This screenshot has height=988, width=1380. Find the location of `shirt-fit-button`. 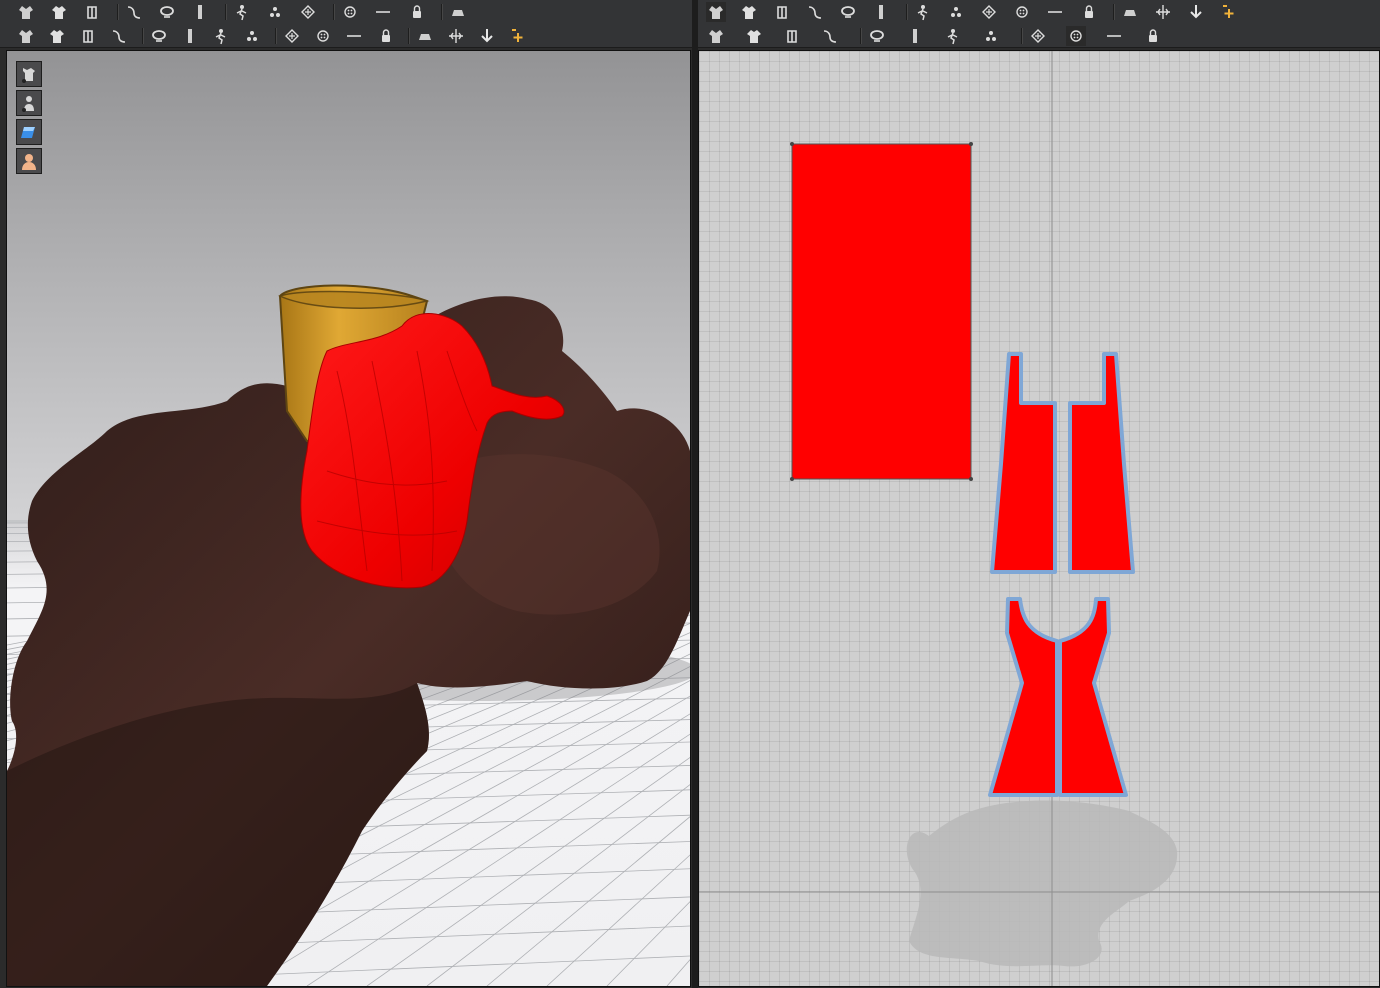

shirt-fit-button is located at coordinates (487, 36).